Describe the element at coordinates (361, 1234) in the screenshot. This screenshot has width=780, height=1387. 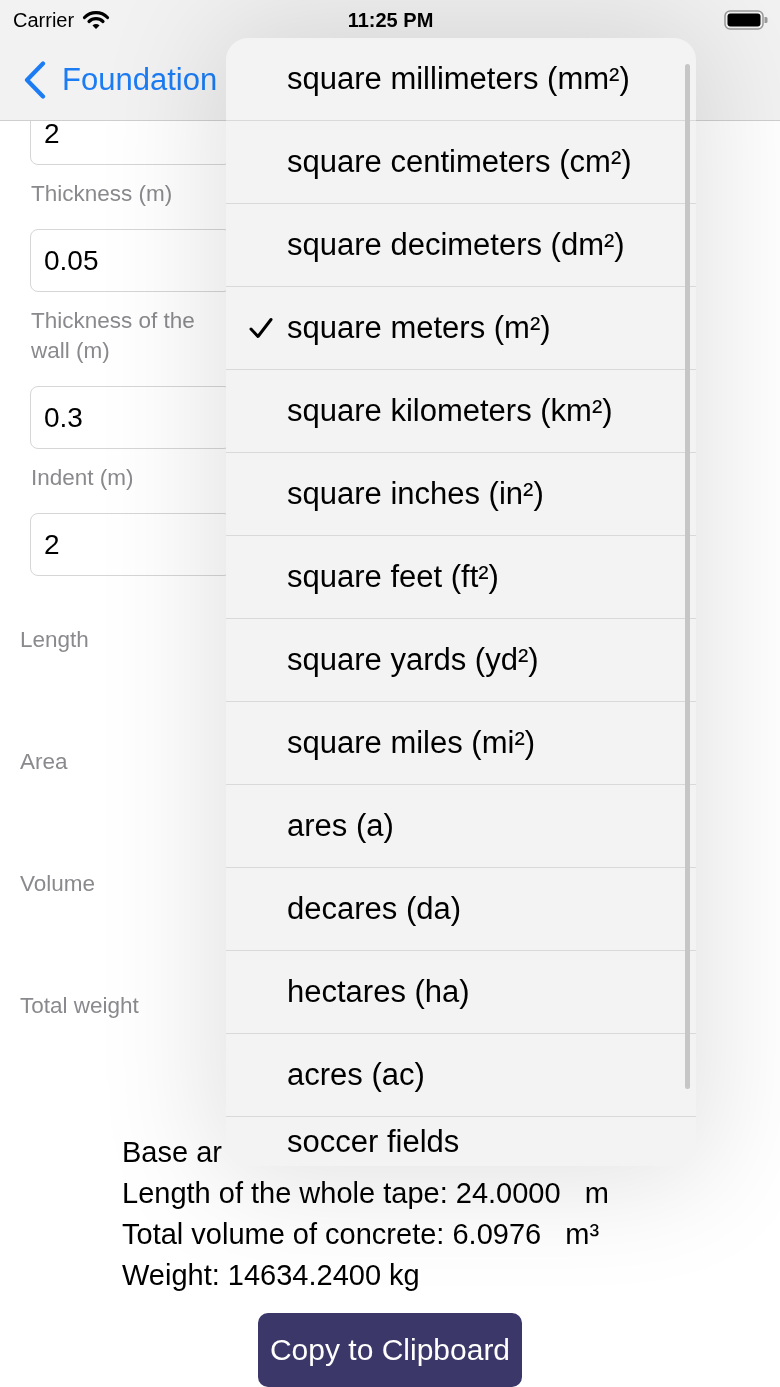
I see `result-text: Total volume of concrete: 6.0976 m³` at that location.